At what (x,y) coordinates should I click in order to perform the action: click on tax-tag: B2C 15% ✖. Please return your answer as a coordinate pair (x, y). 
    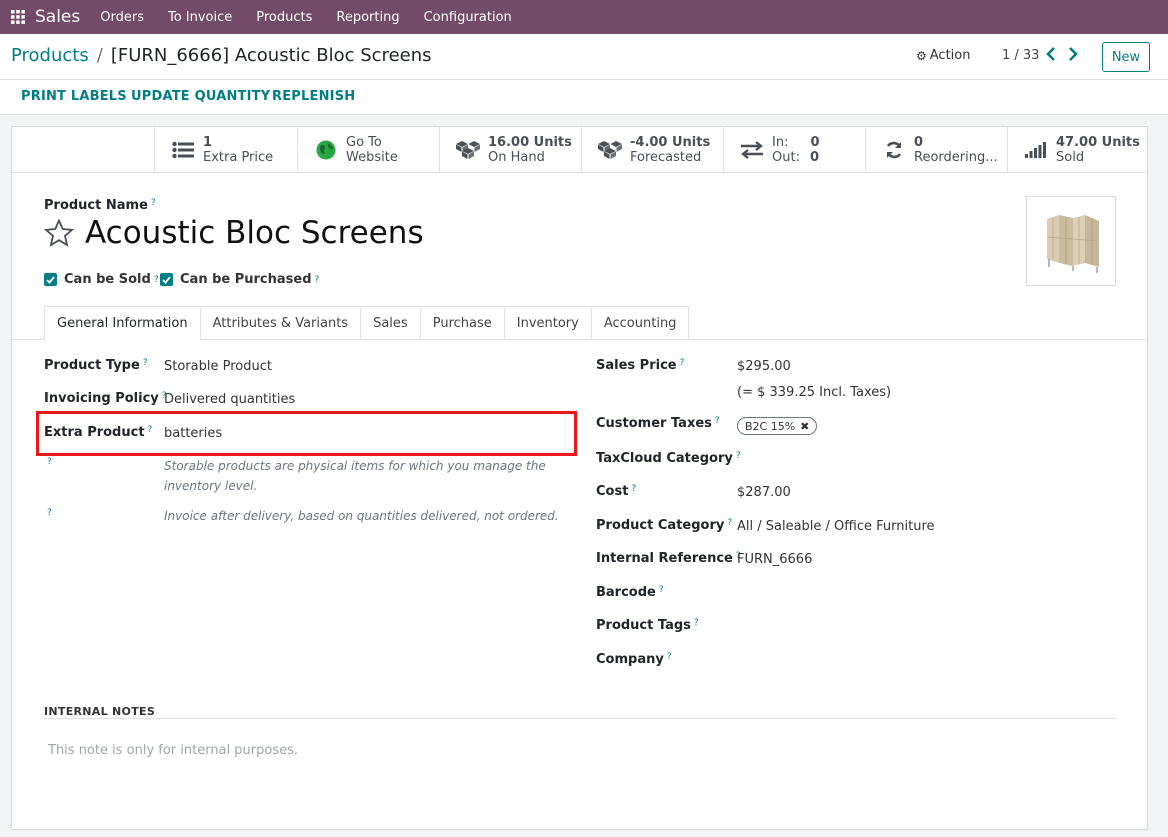
    Looking at the image, I should click on (777, 426).